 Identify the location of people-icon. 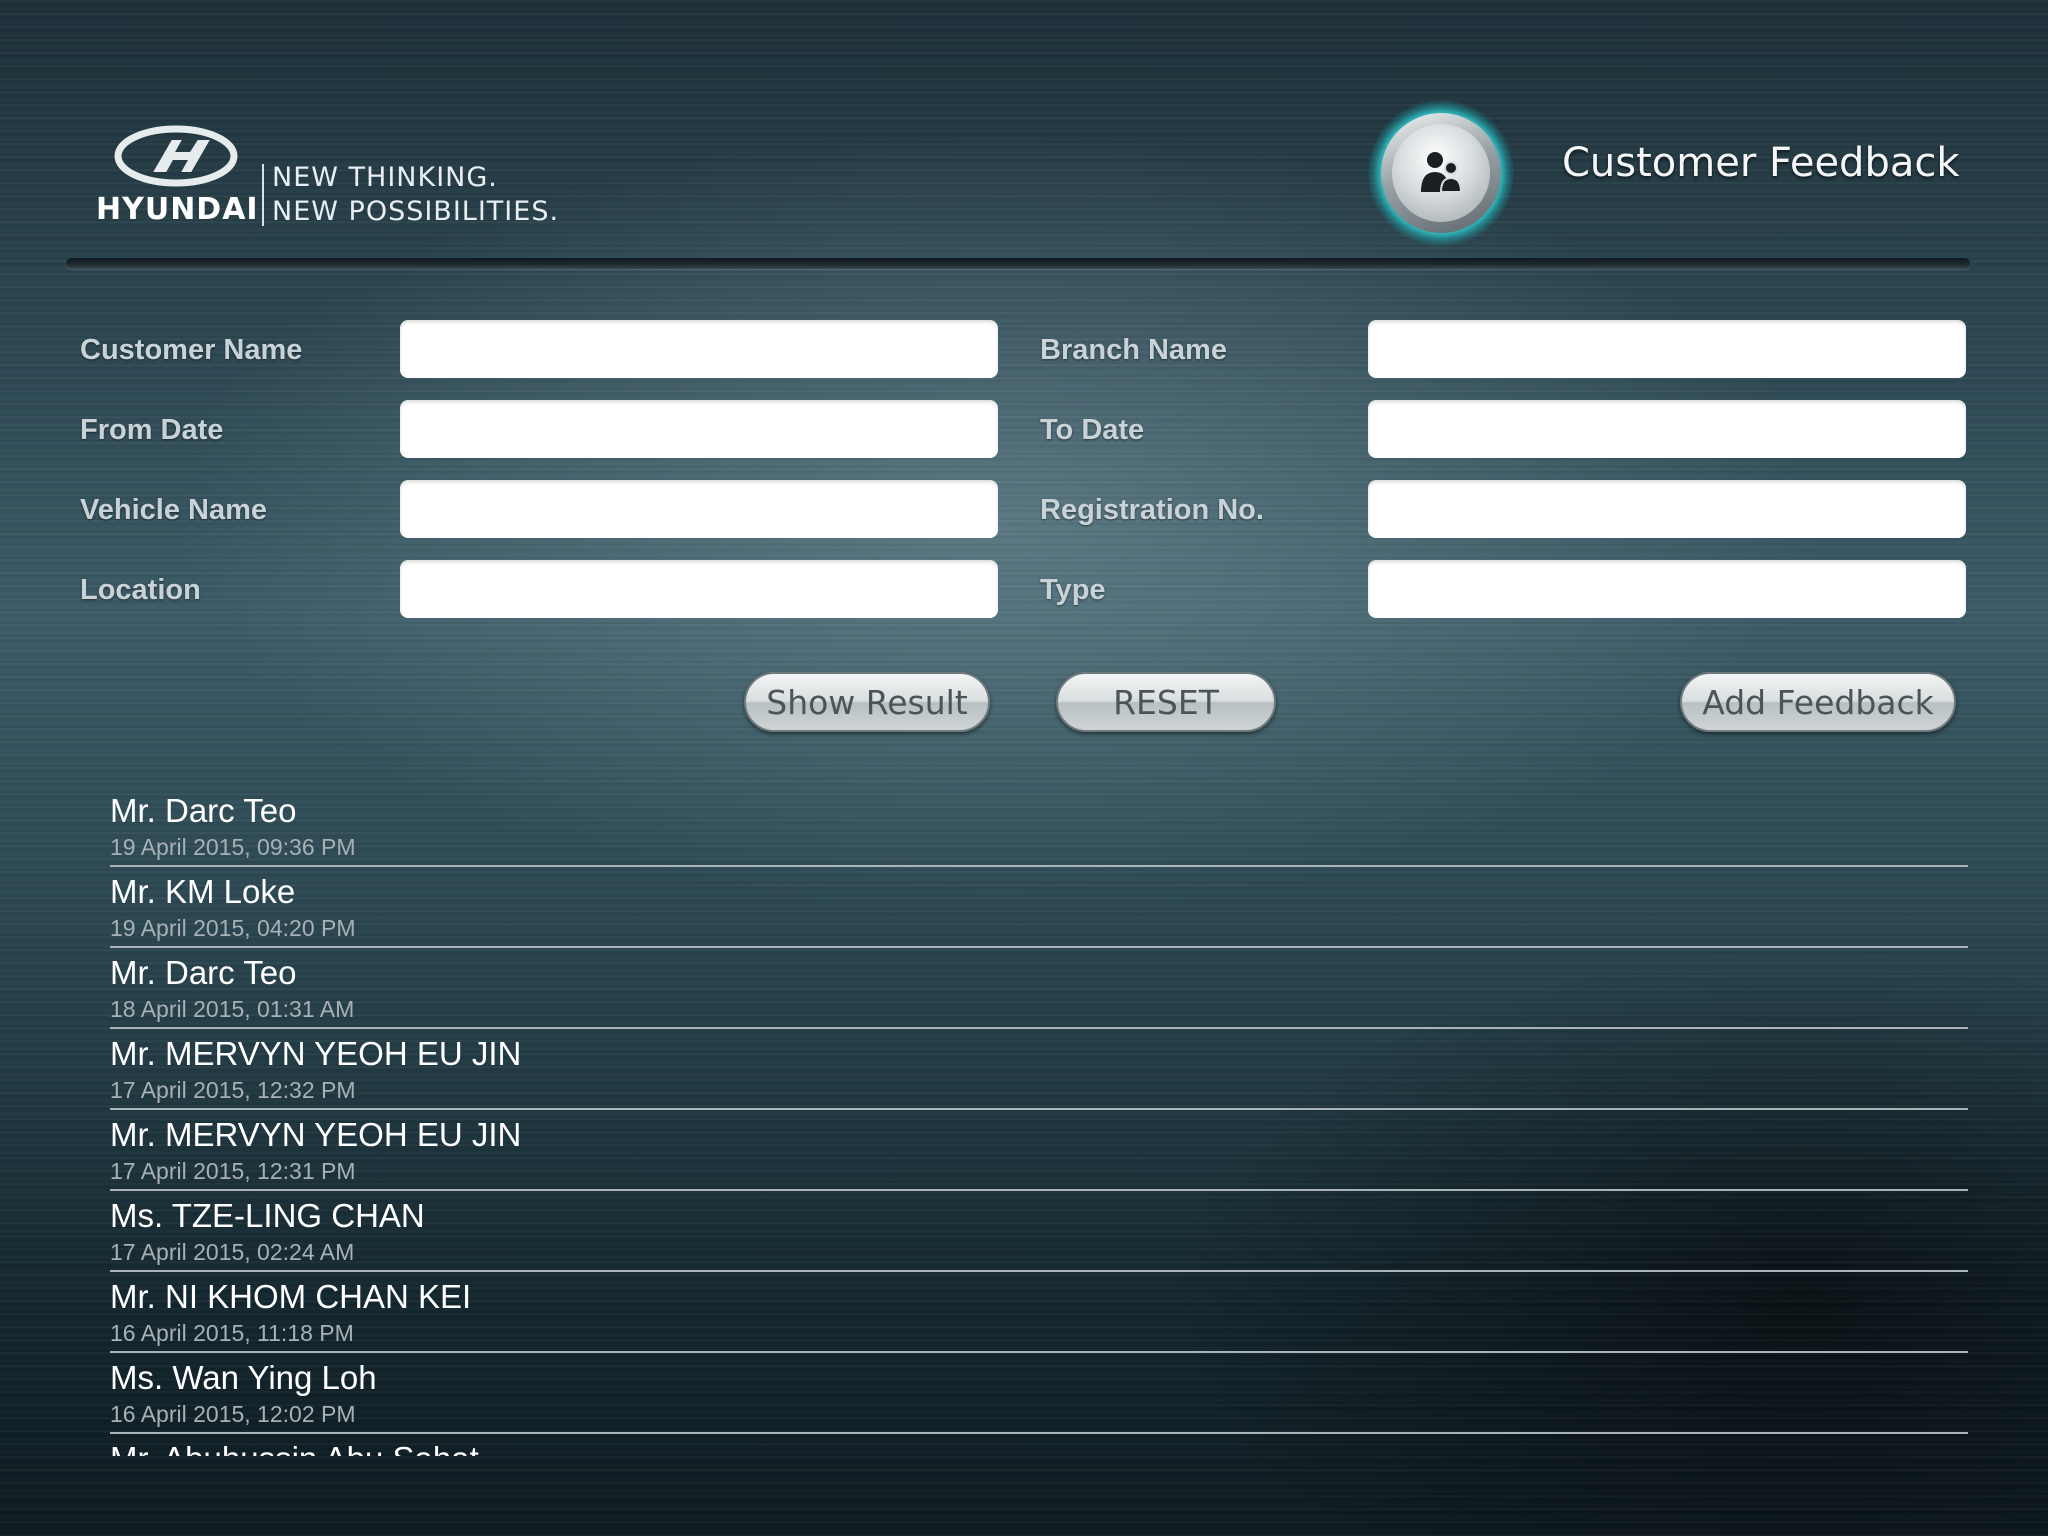
(1442, 172).